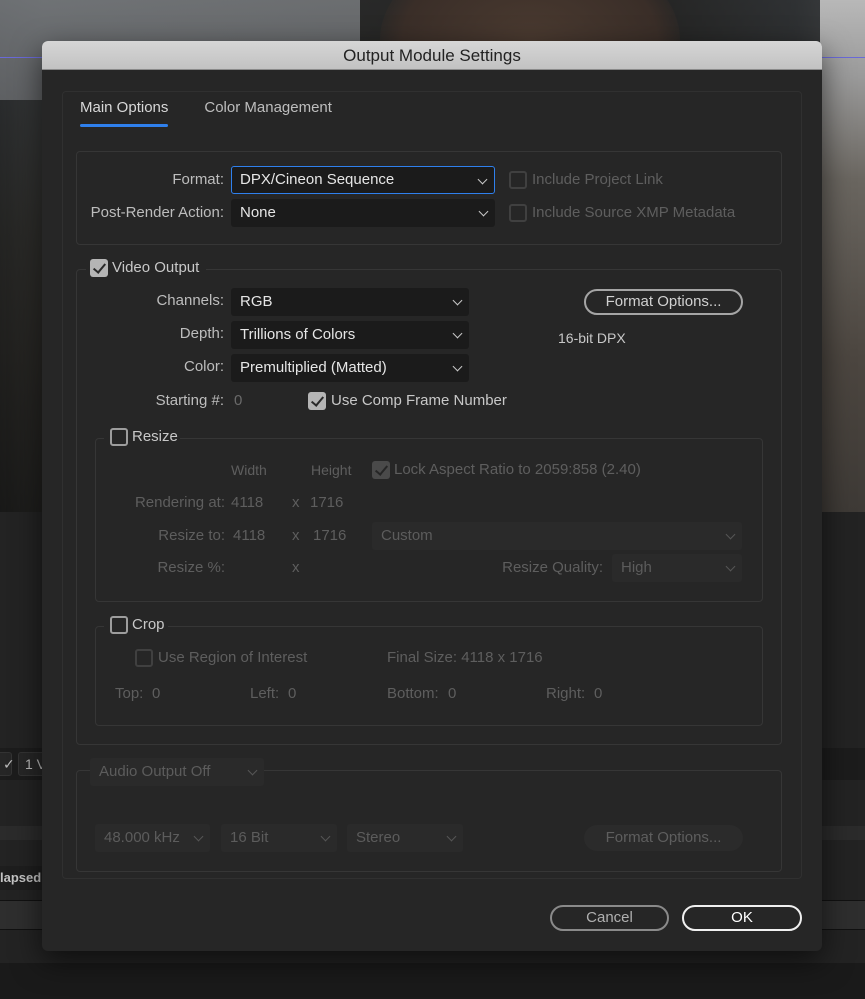 The image size is (865, 999). Describe the element at coordinates (432, 981) in the screenshot. I see `status-bar` at that location.